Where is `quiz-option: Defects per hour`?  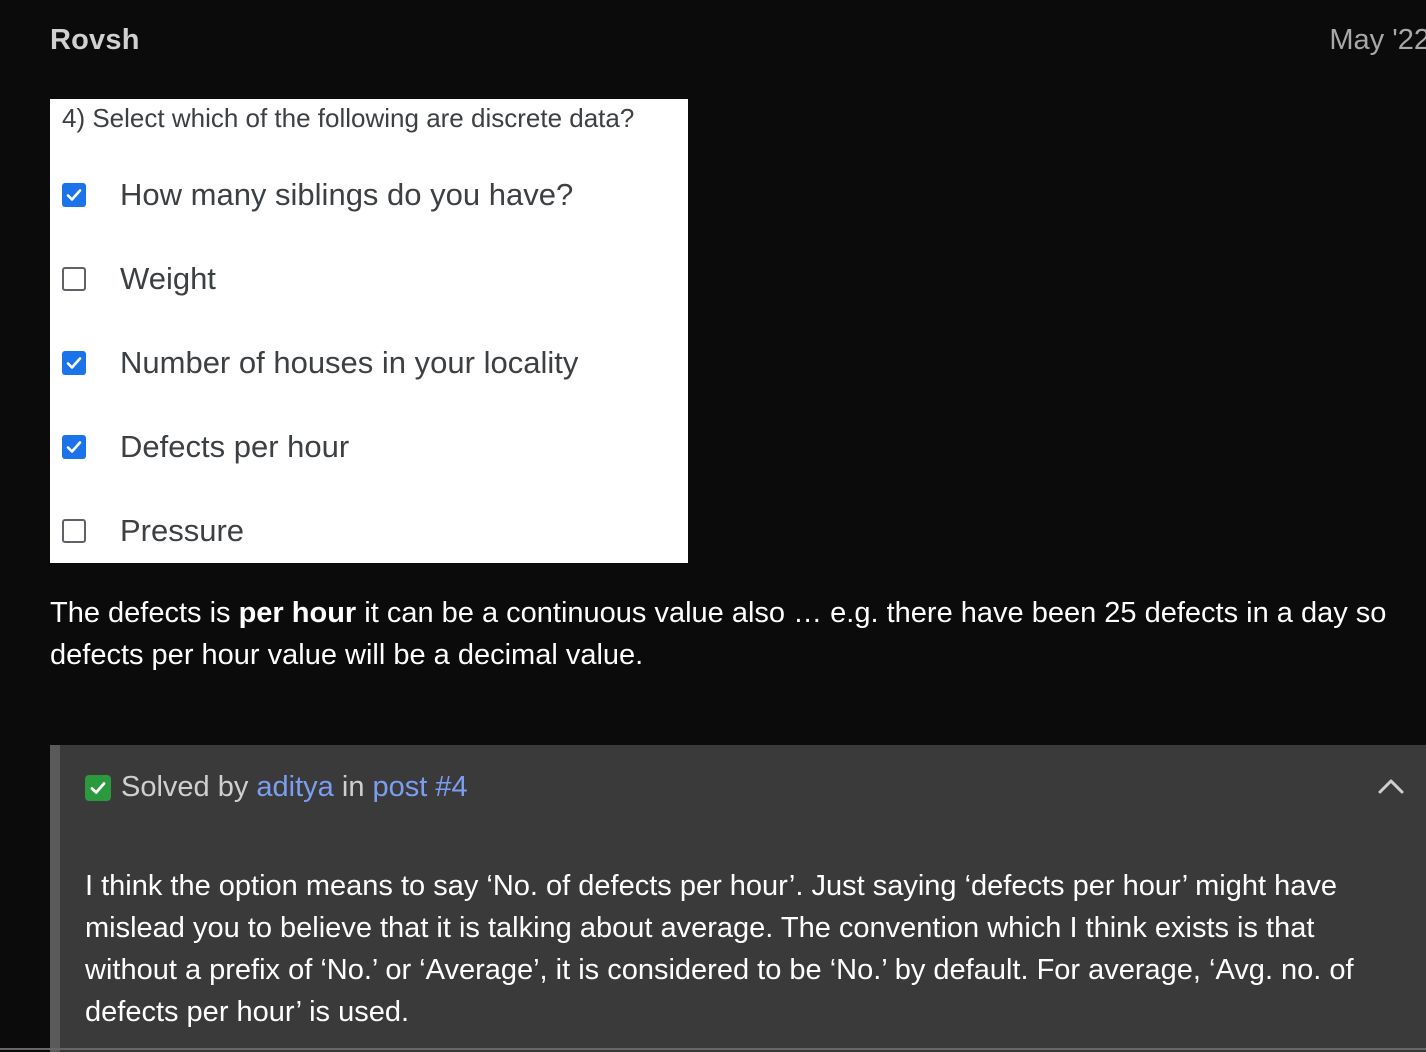 quiz-option: Defects per hour is located at coordinates (205, 447).